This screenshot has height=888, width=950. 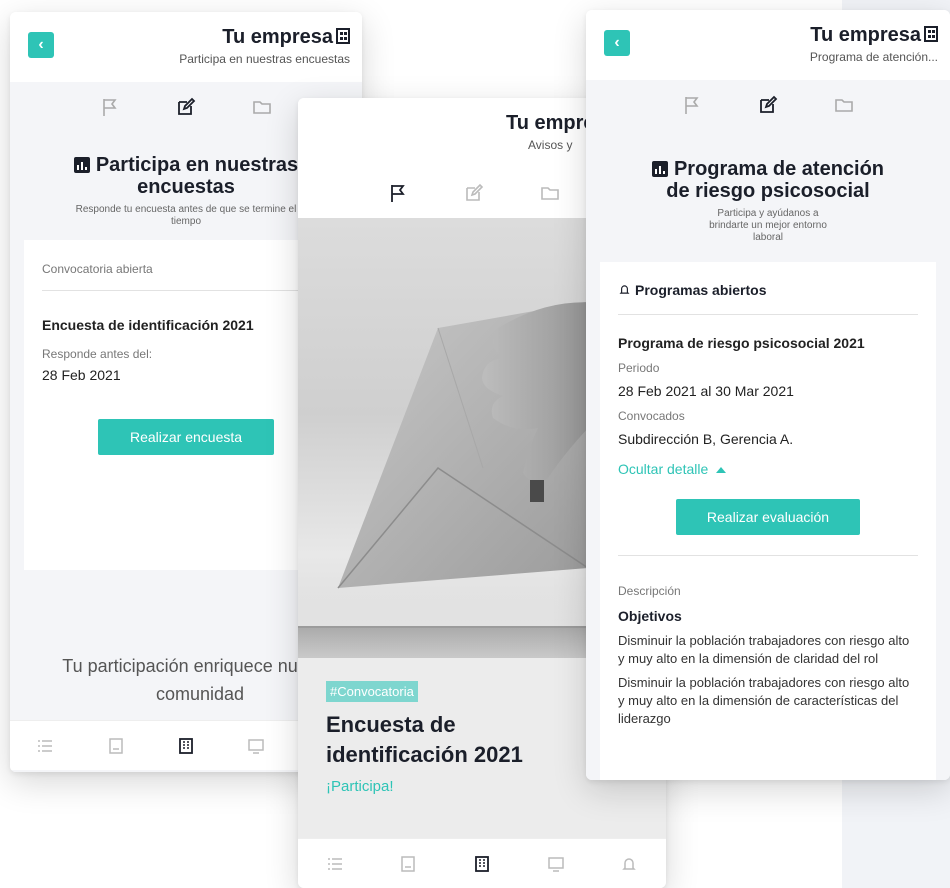 I want to click on header-subtitle: Avisos y, so click(x=550, y=145).